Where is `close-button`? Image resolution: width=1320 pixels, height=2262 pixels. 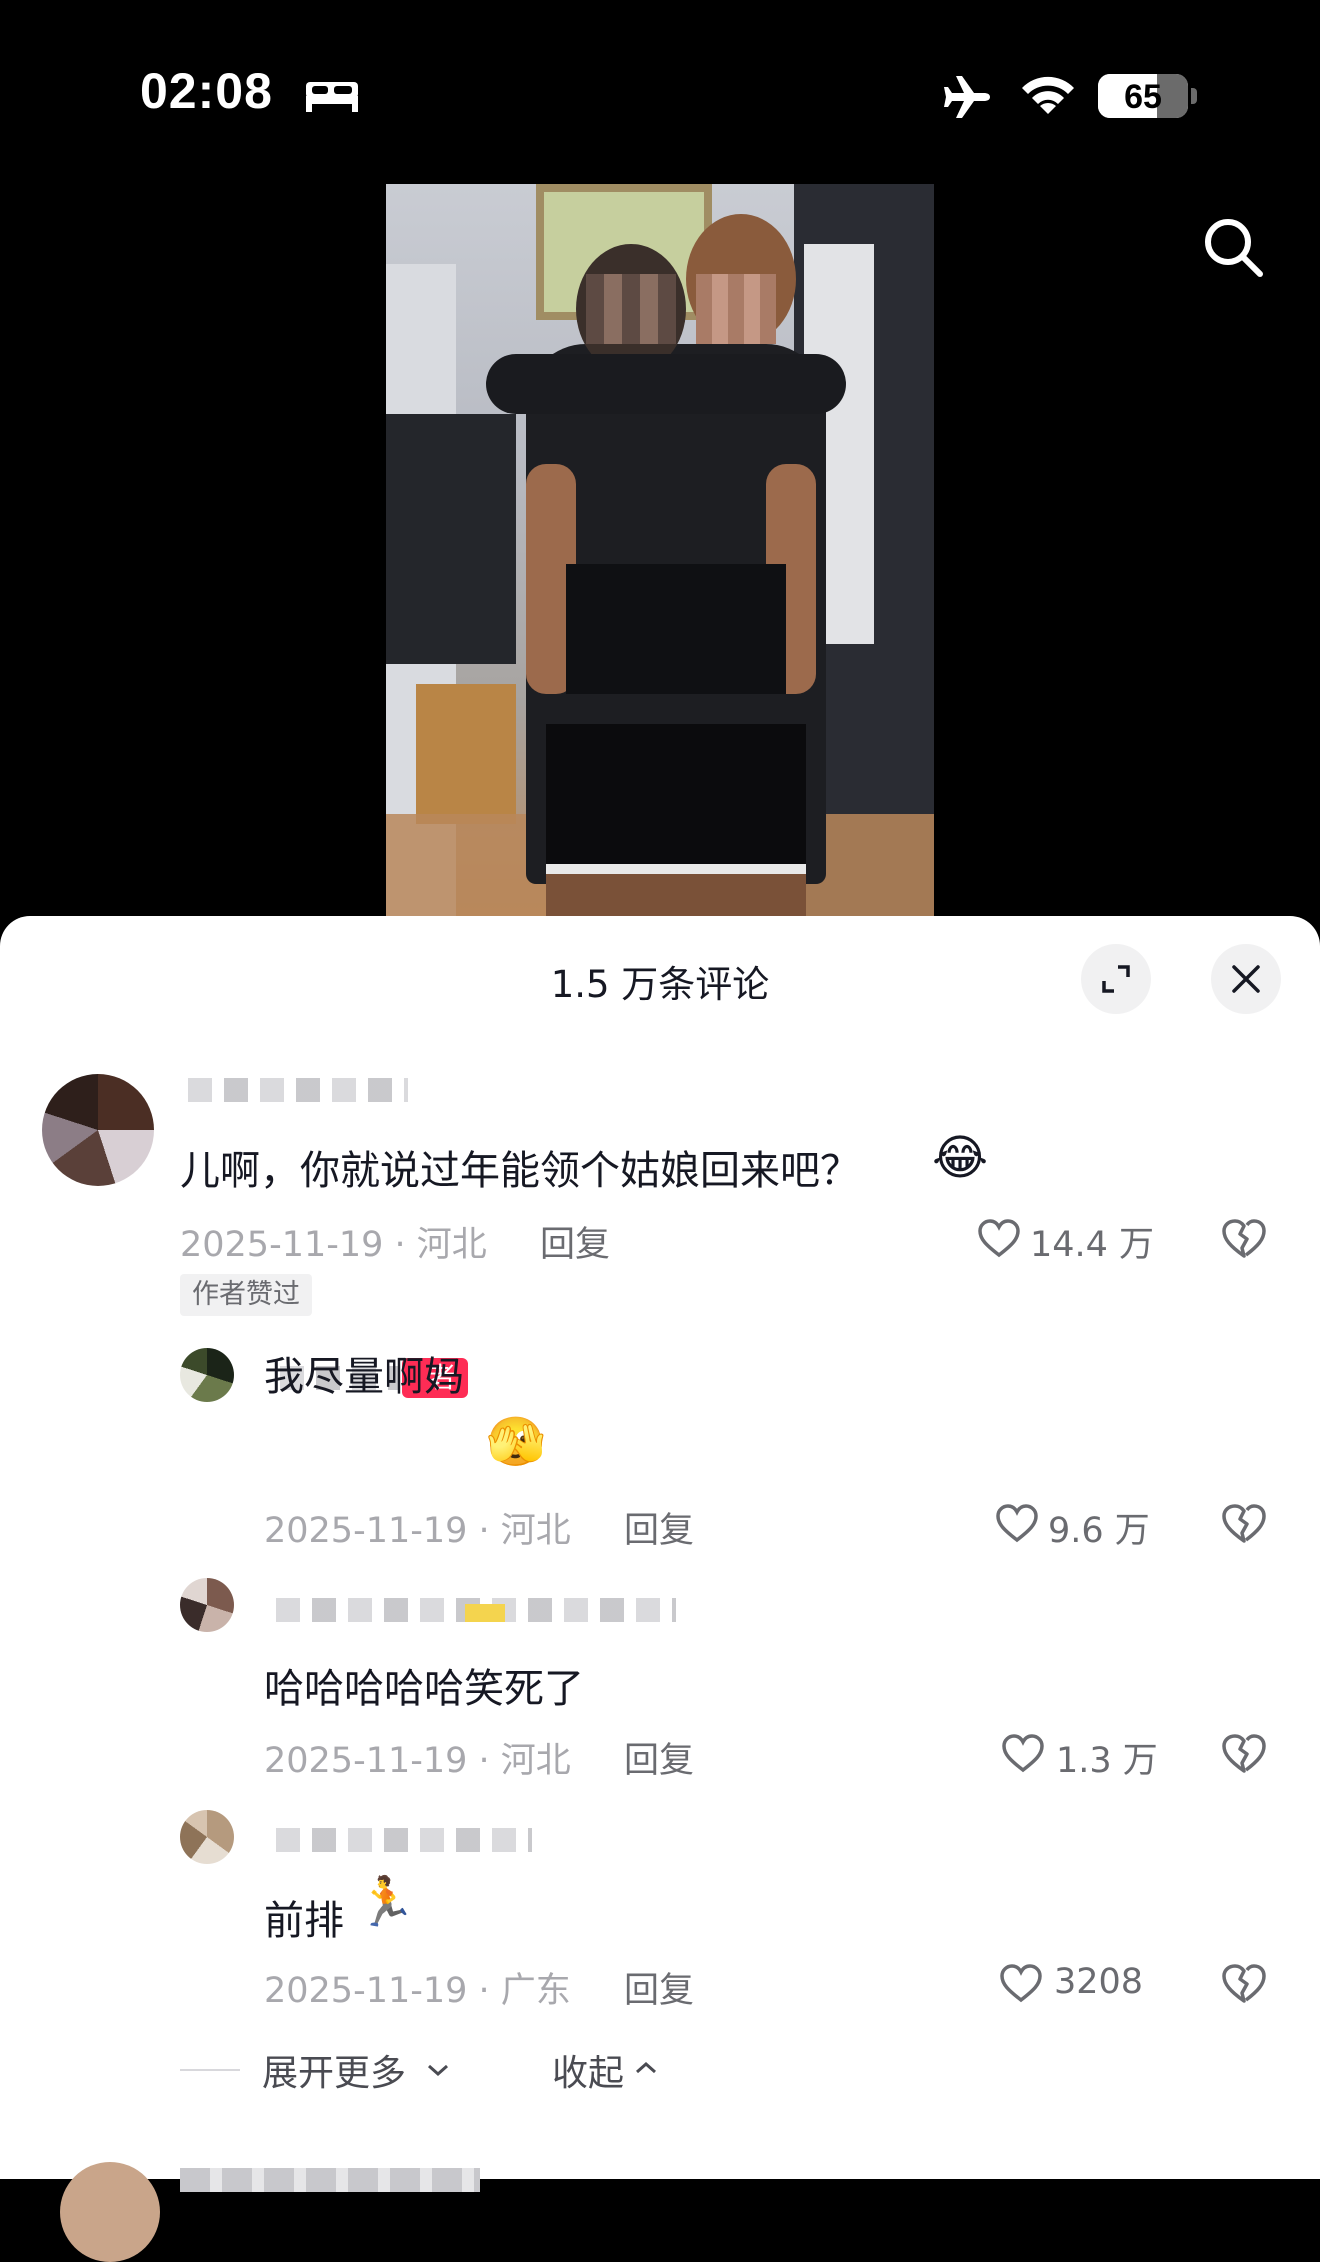
close-button is located at coordinates (1246, 979).